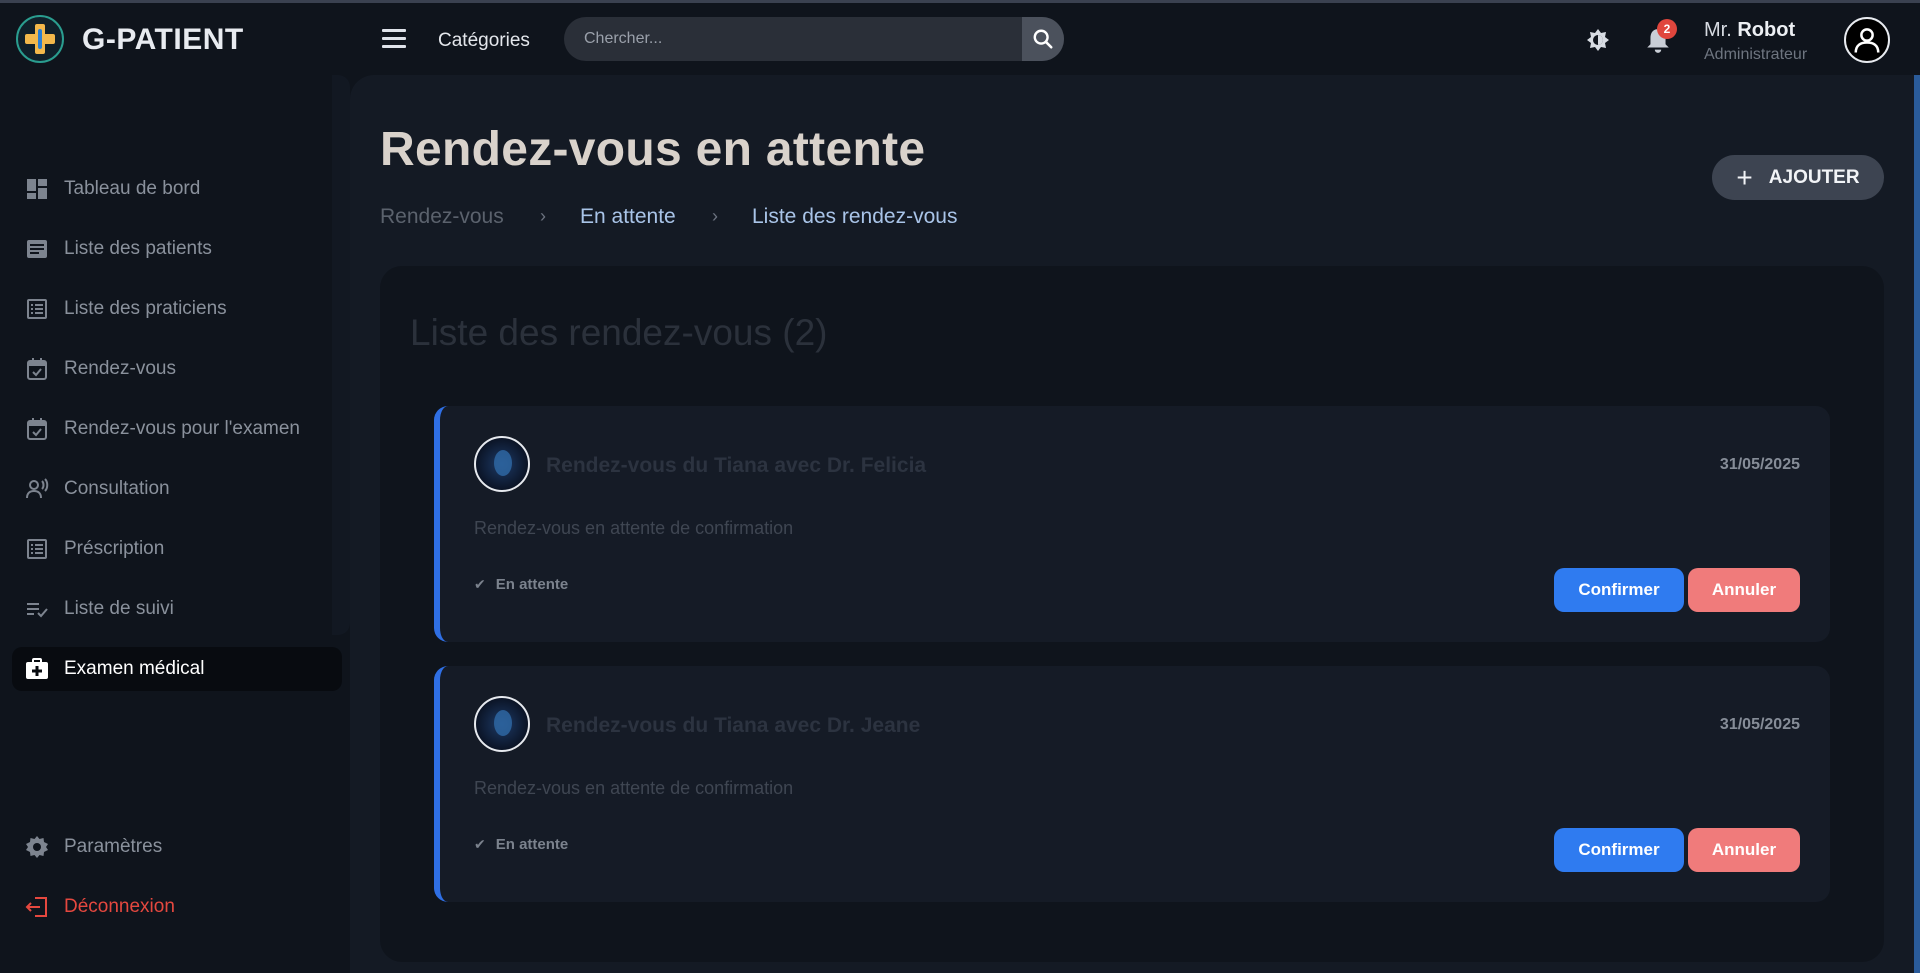 Image resolution: width=1920 pixels, height=973 pixels. What do you see at coordinates (114, 548) in the screenshot?
I see `sidebar-item-label: Préscription` at bounding box center [114, 548].